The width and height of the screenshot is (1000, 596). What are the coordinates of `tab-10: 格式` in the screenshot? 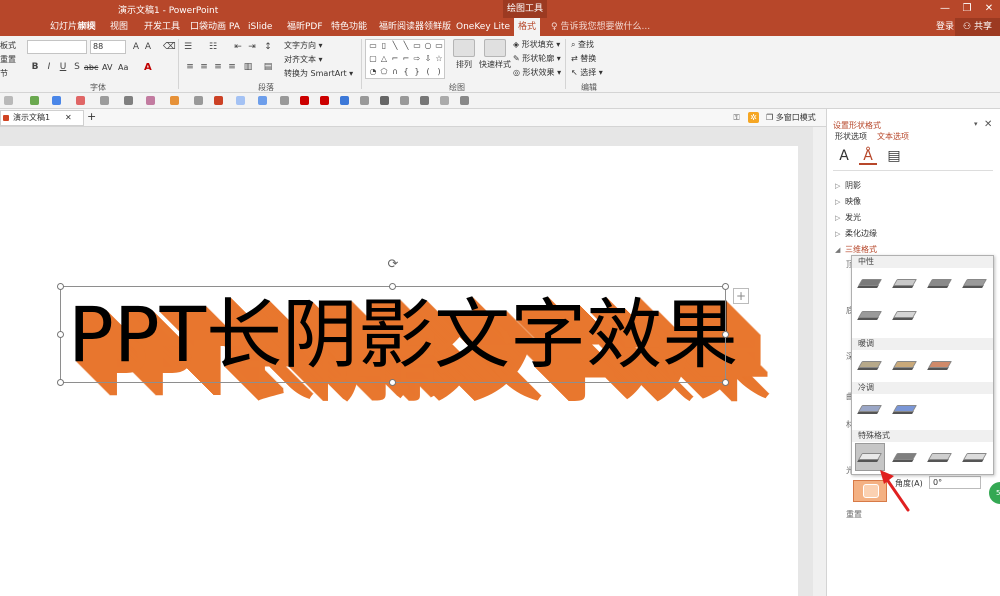 It's located at (527, 27).